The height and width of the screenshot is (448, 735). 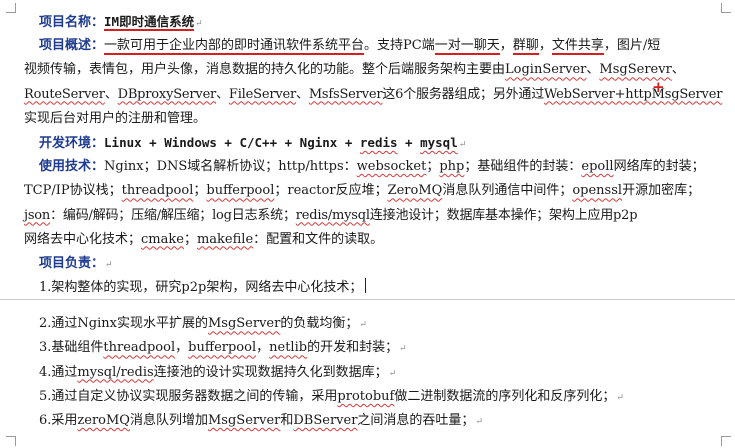 I want to click on tech-threadpool: threadpool, so click(x=157, y=191).